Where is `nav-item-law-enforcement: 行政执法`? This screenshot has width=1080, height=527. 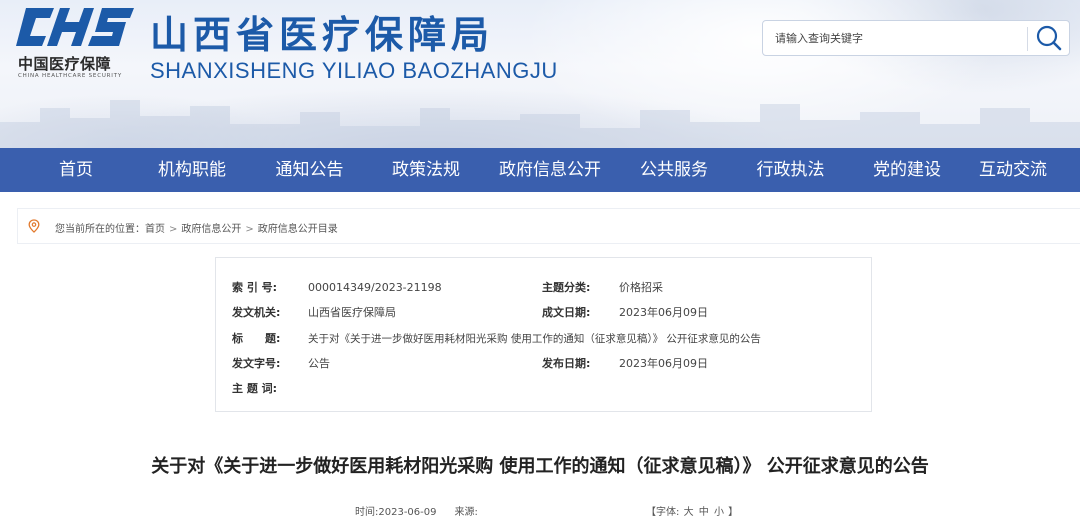 nav-item-law-enforcement: 行政执法 is located at coordinates (790, 170).